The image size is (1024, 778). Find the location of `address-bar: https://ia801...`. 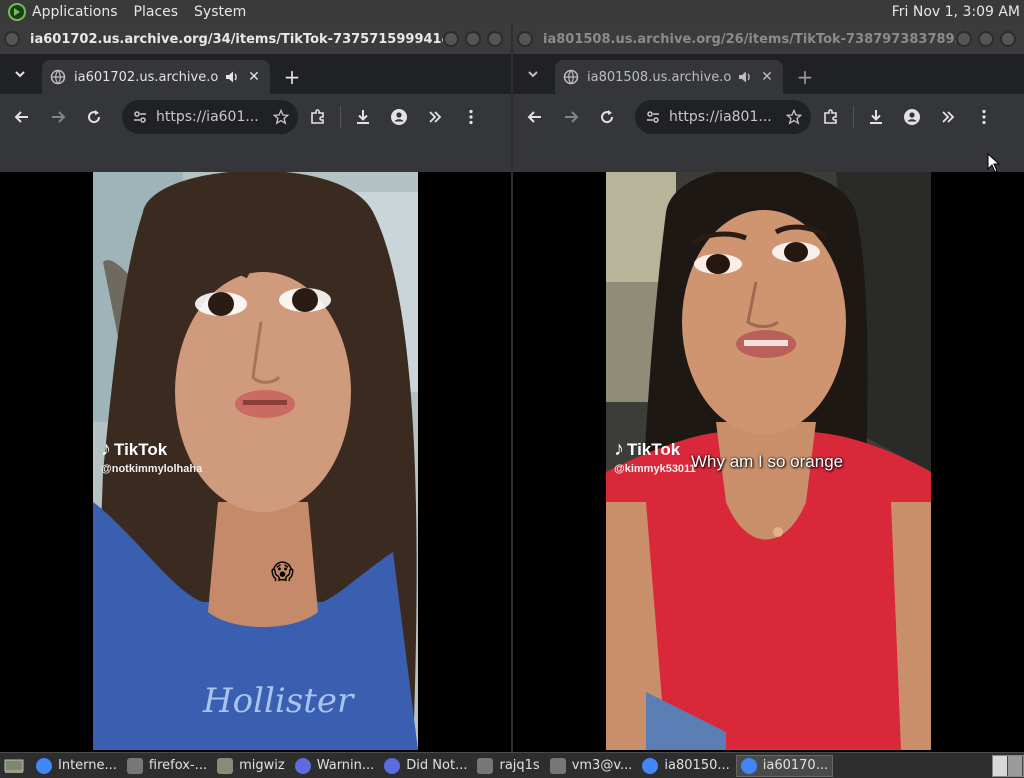

address-bar: https://ia801... is located at coordinates (723, 117).